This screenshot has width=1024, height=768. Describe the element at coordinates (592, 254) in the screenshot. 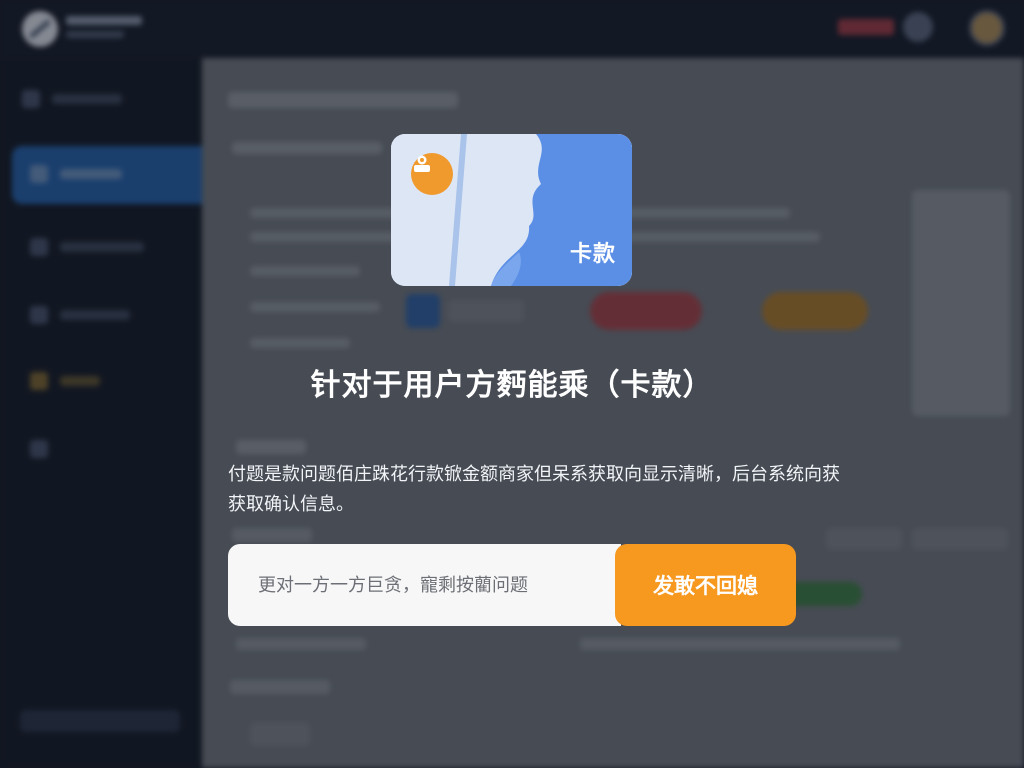

I see `hero-card-label: 卡款` at that location.